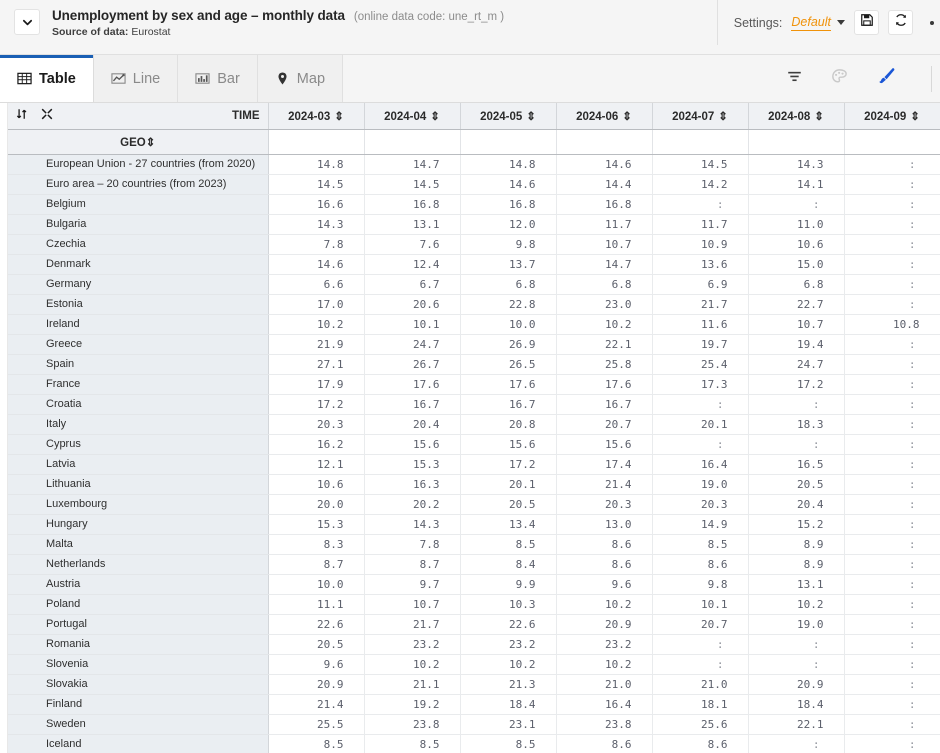  Describe the element at coordinates (508, 204) in the screenshot. I see `cell-2024-05: 16.8` at that location.